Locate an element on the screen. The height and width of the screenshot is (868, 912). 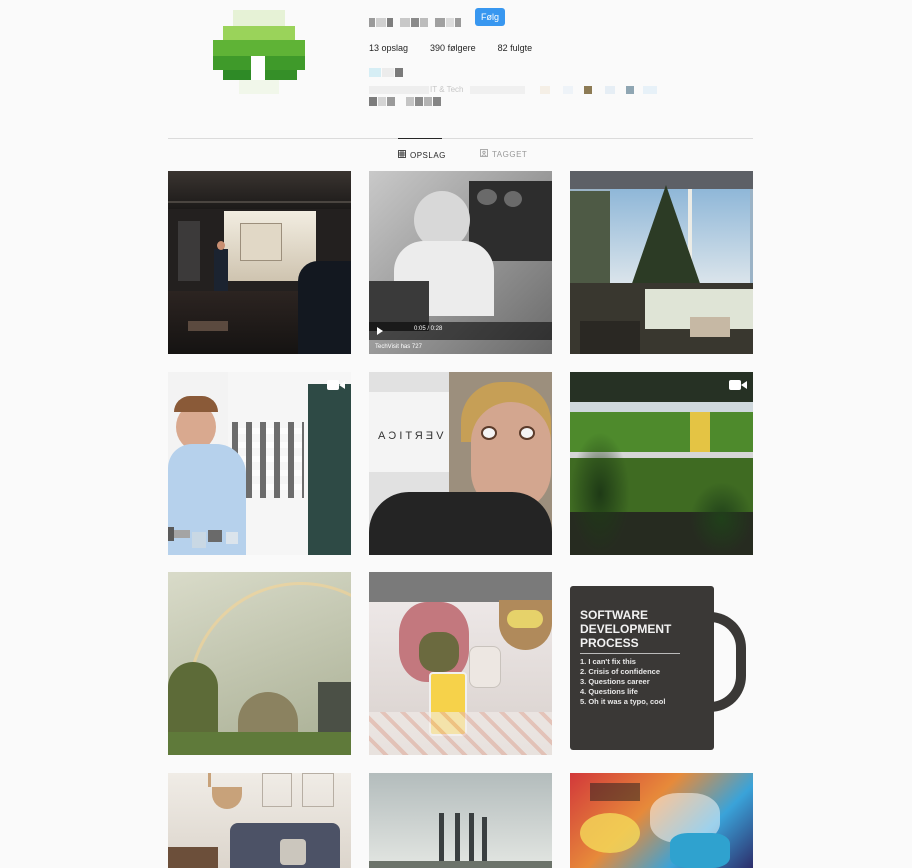
bio-fragment: IT & Tech is located at coordinates (447, 89).